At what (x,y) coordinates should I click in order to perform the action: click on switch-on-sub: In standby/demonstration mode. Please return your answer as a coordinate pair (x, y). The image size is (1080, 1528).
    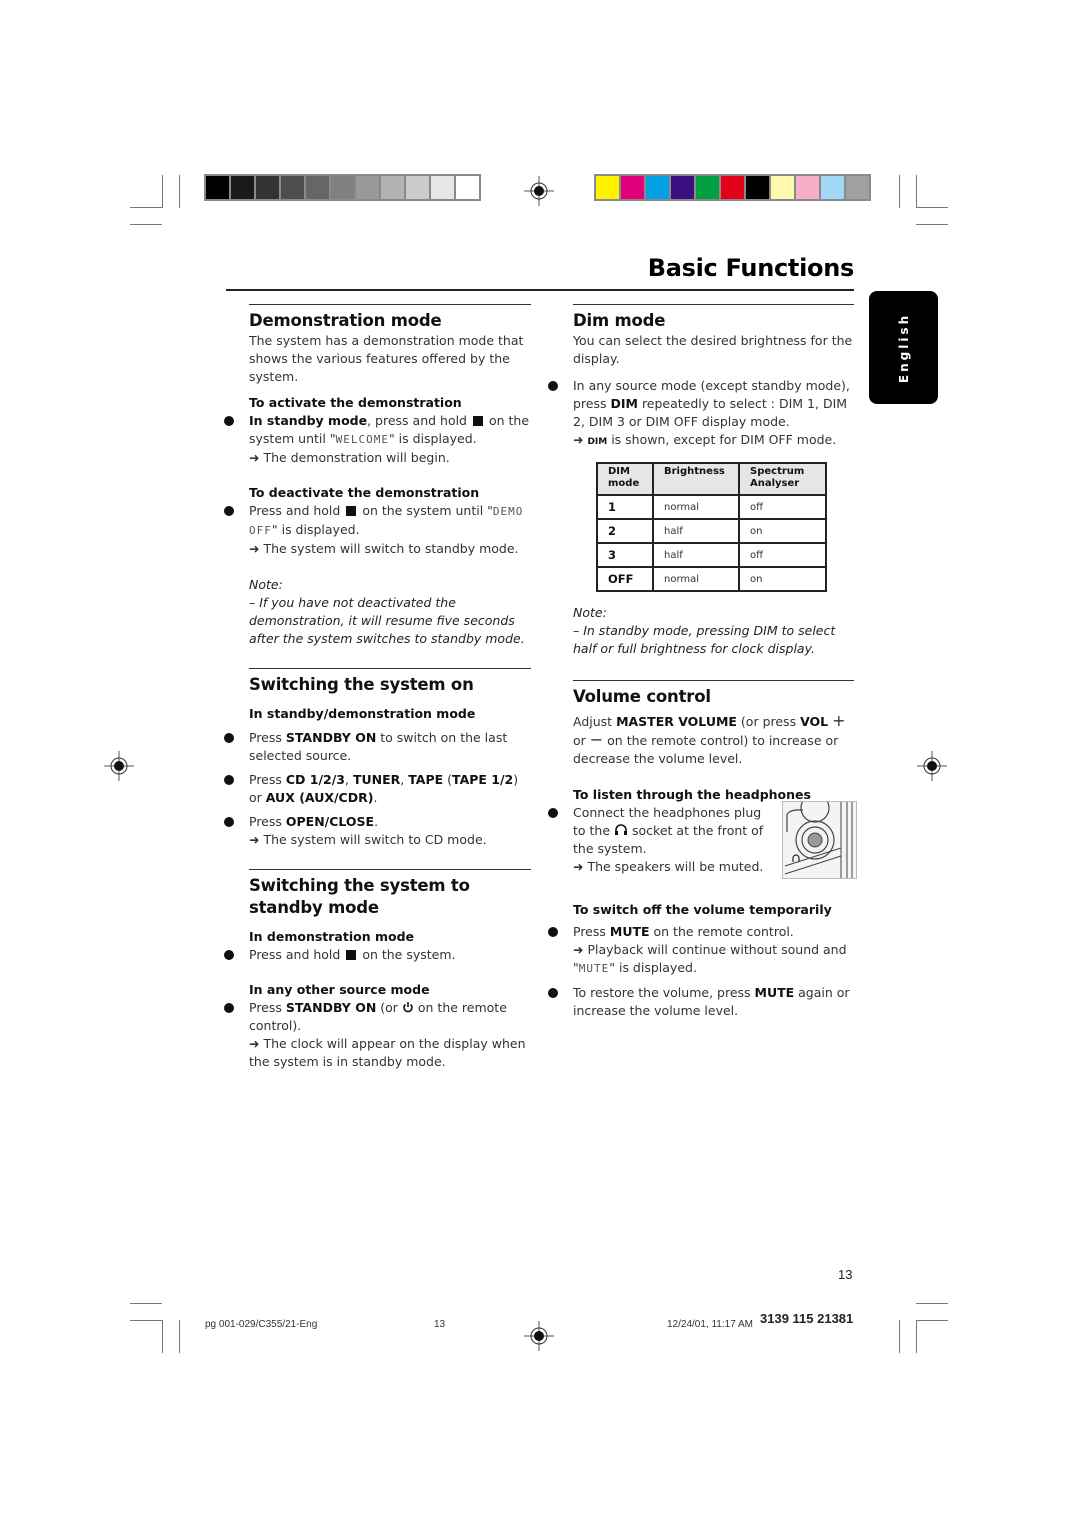
    Looking at the image, I should click on (362, 713).